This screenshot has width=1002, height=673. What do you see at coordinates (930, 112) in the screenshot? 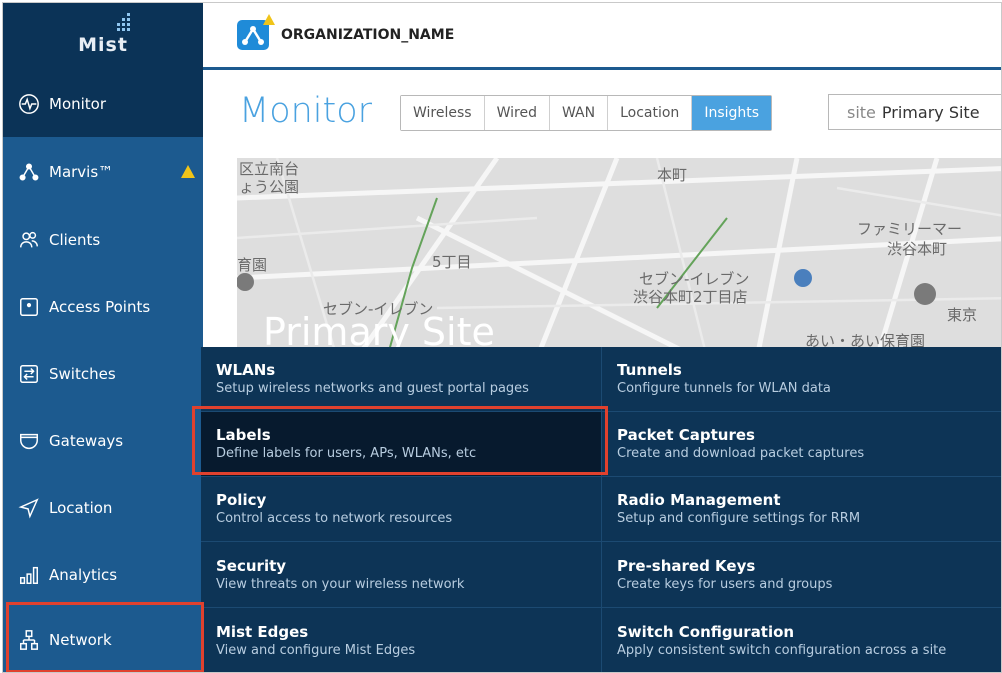
I see `site-selector-value: Primary Site` at bounding box center [930, 112].